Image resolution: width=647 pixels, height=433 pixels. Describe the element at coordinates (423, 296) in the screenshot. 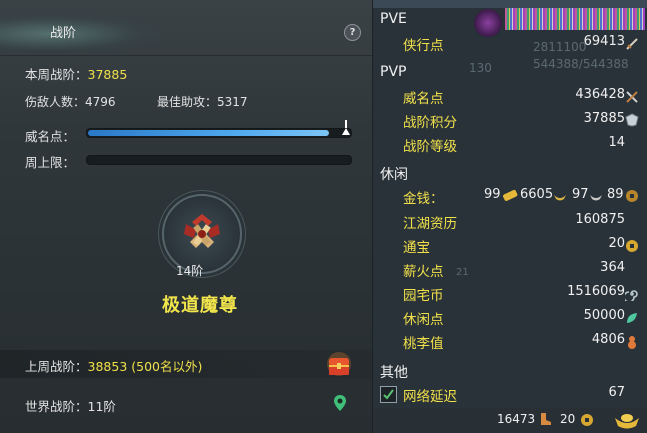

I see `row-label: 园宅币` at that location.